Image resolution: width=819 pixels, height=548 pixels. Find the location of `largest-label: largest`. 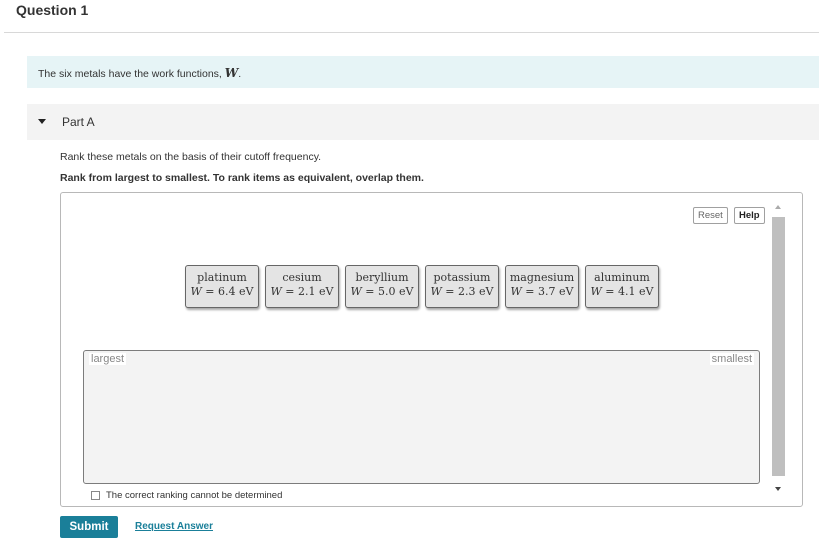

largest-label: largest is located at coordinates (108, 359).